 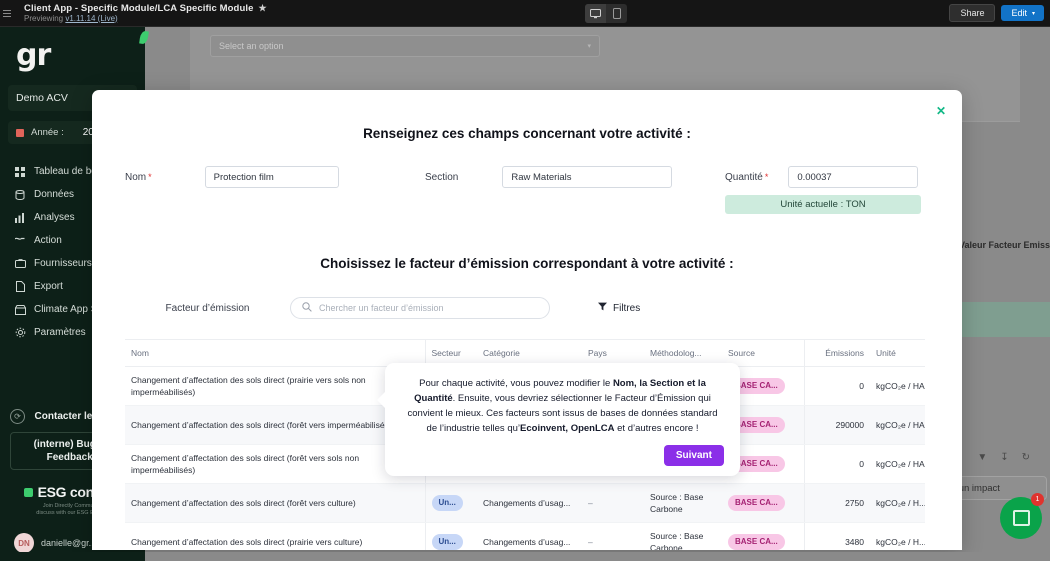 I want to click on sidebar-item-label: Action, so click(x=48, y=240).